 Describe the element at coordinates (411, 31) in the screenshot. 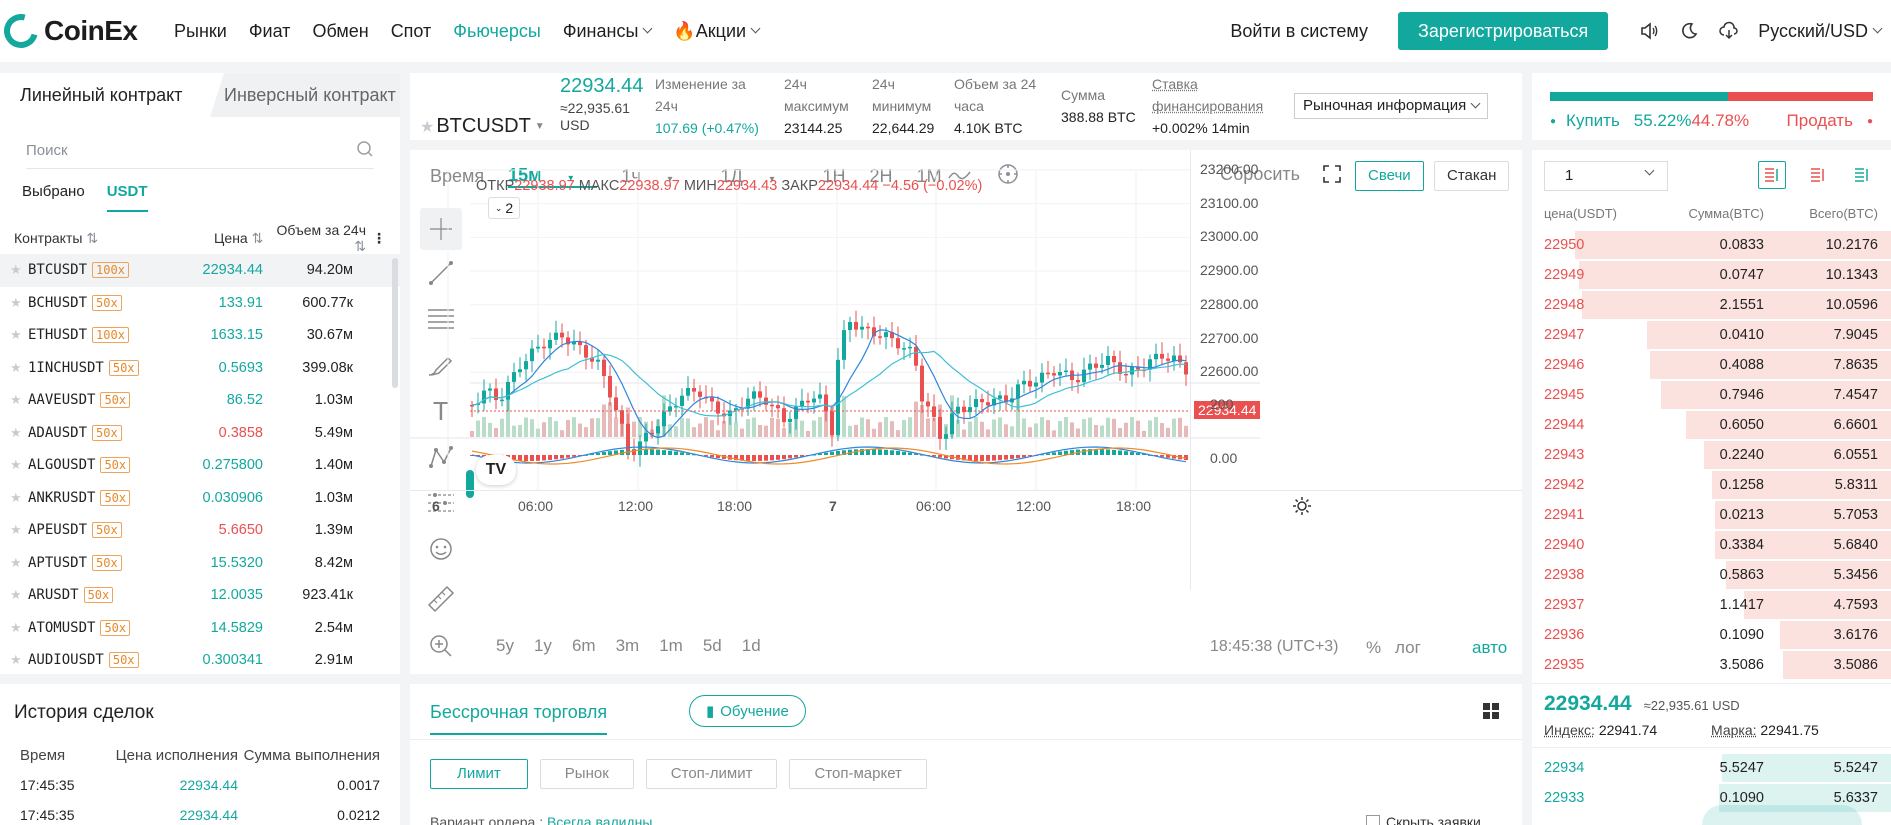

I see `nav-item-3: Спот` at that location.